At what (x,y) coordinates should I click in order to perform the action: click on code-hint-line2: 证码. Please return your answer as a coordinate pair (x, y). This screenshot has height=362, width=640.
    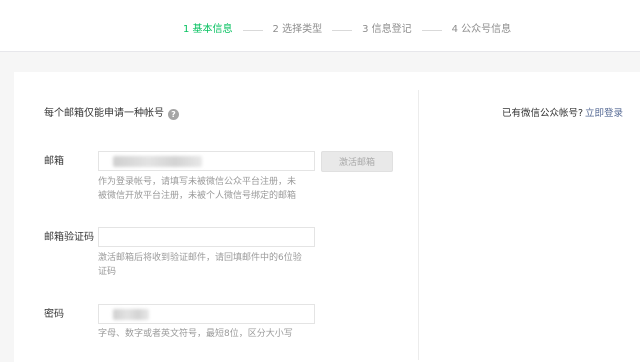
    Looking at the image, I should click on (107, 272).